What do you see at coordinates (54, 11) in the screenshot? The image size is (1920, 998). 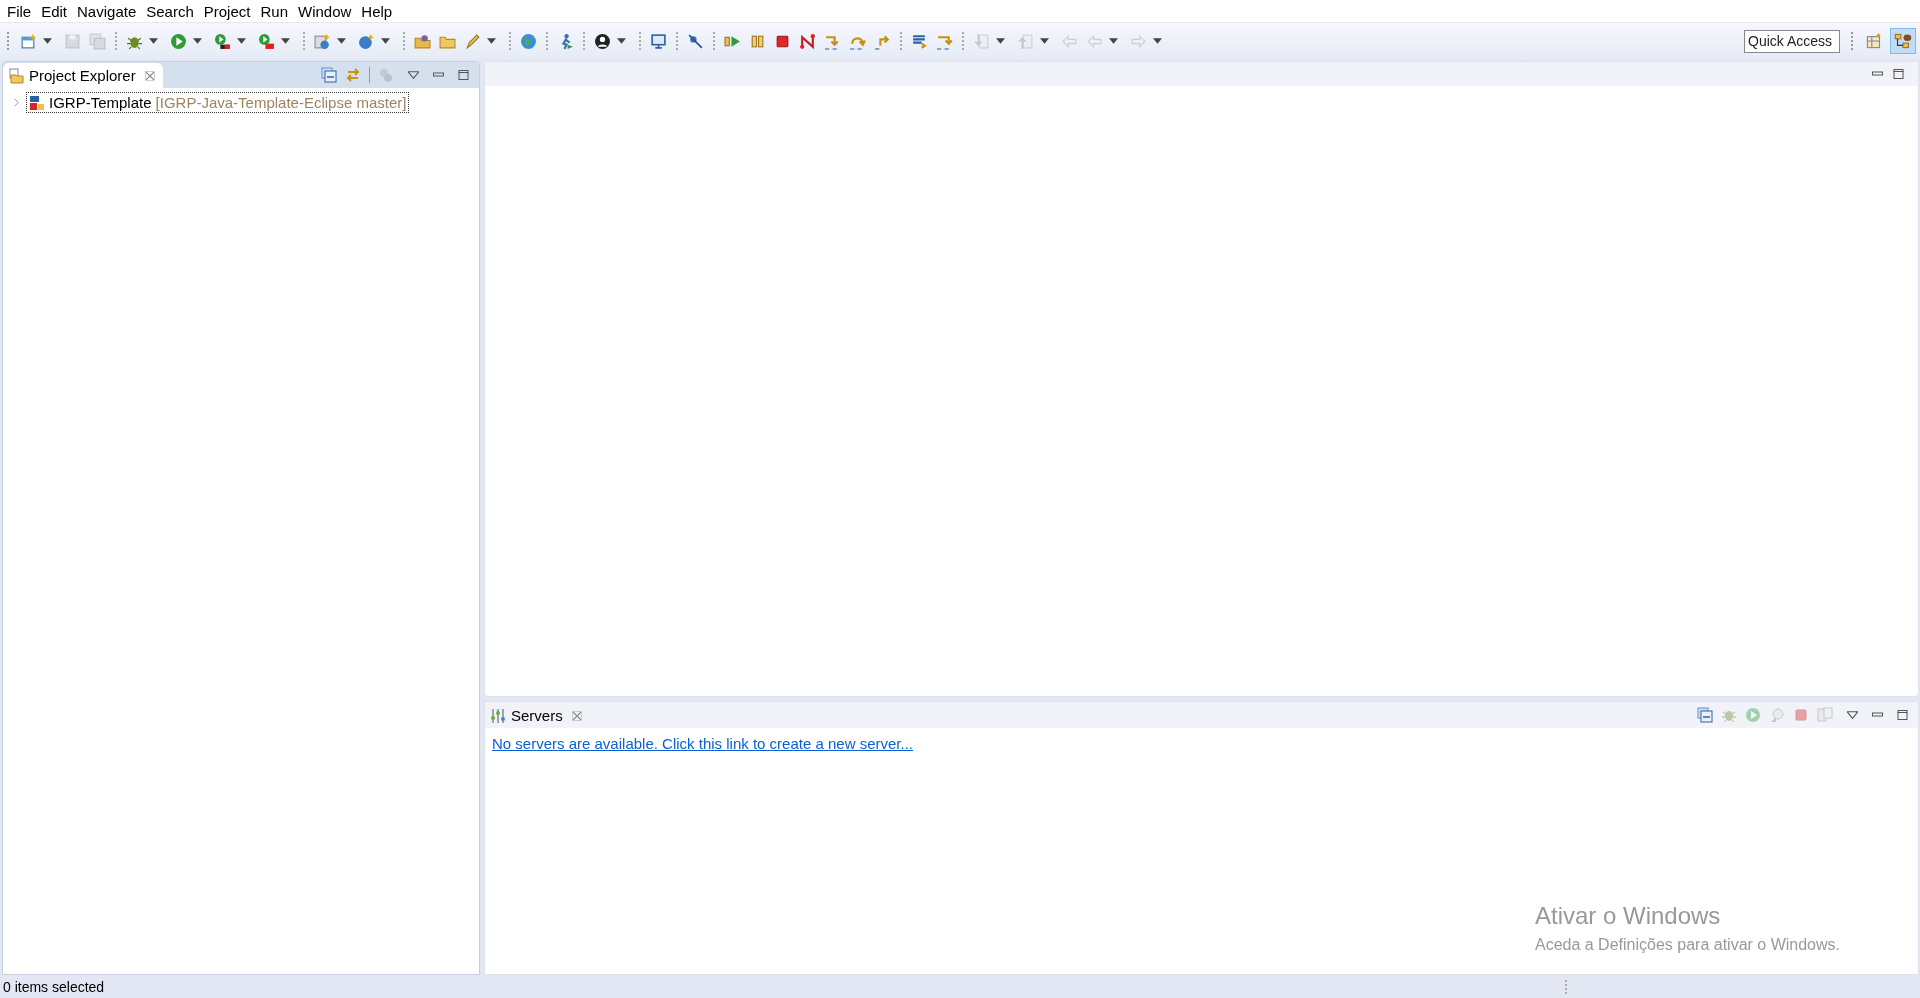 I see `menu-item: Edit` at bounding box center [54, 11].